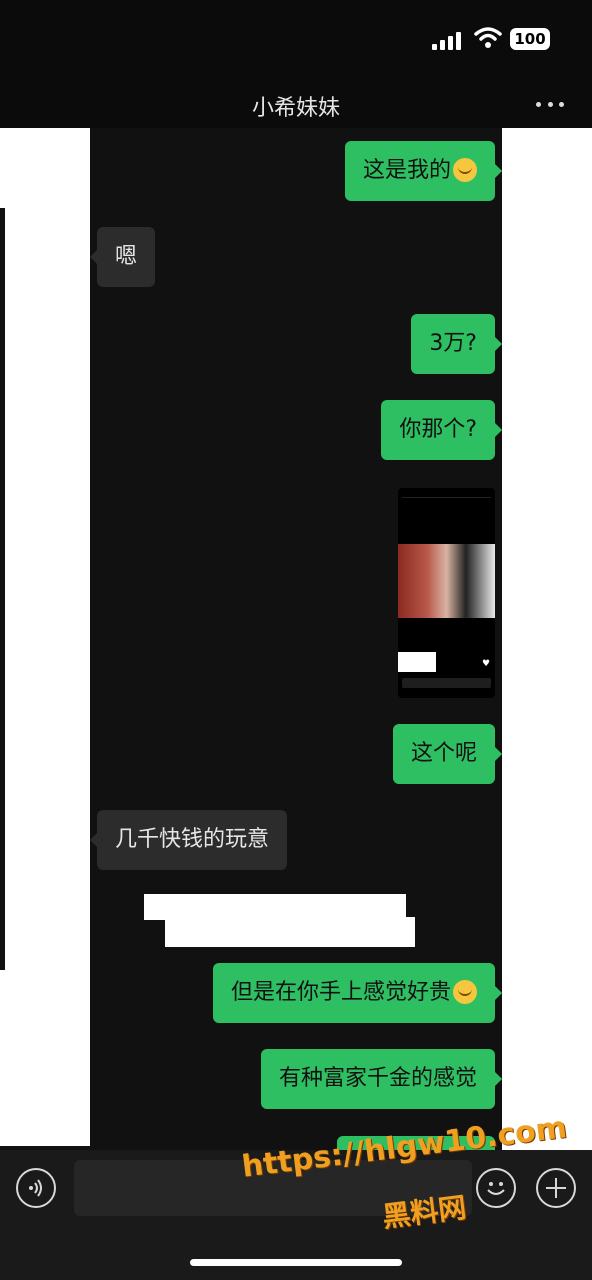 The image size is (592, 1280). What do you see at coordinates (47, 637) in the screenshot?
I see `redaction-panel-left` at bounding box center [47, 637].